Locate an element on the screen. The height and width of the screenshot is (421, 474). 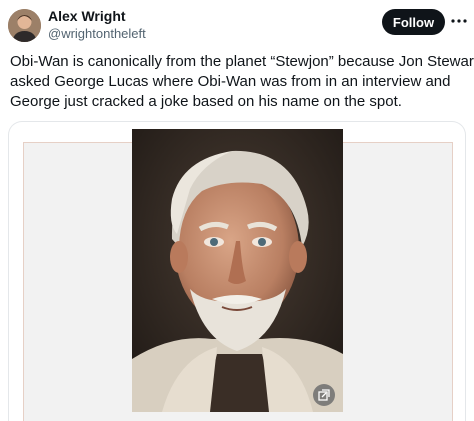
avatar-image is located at coordinates (24, 25).